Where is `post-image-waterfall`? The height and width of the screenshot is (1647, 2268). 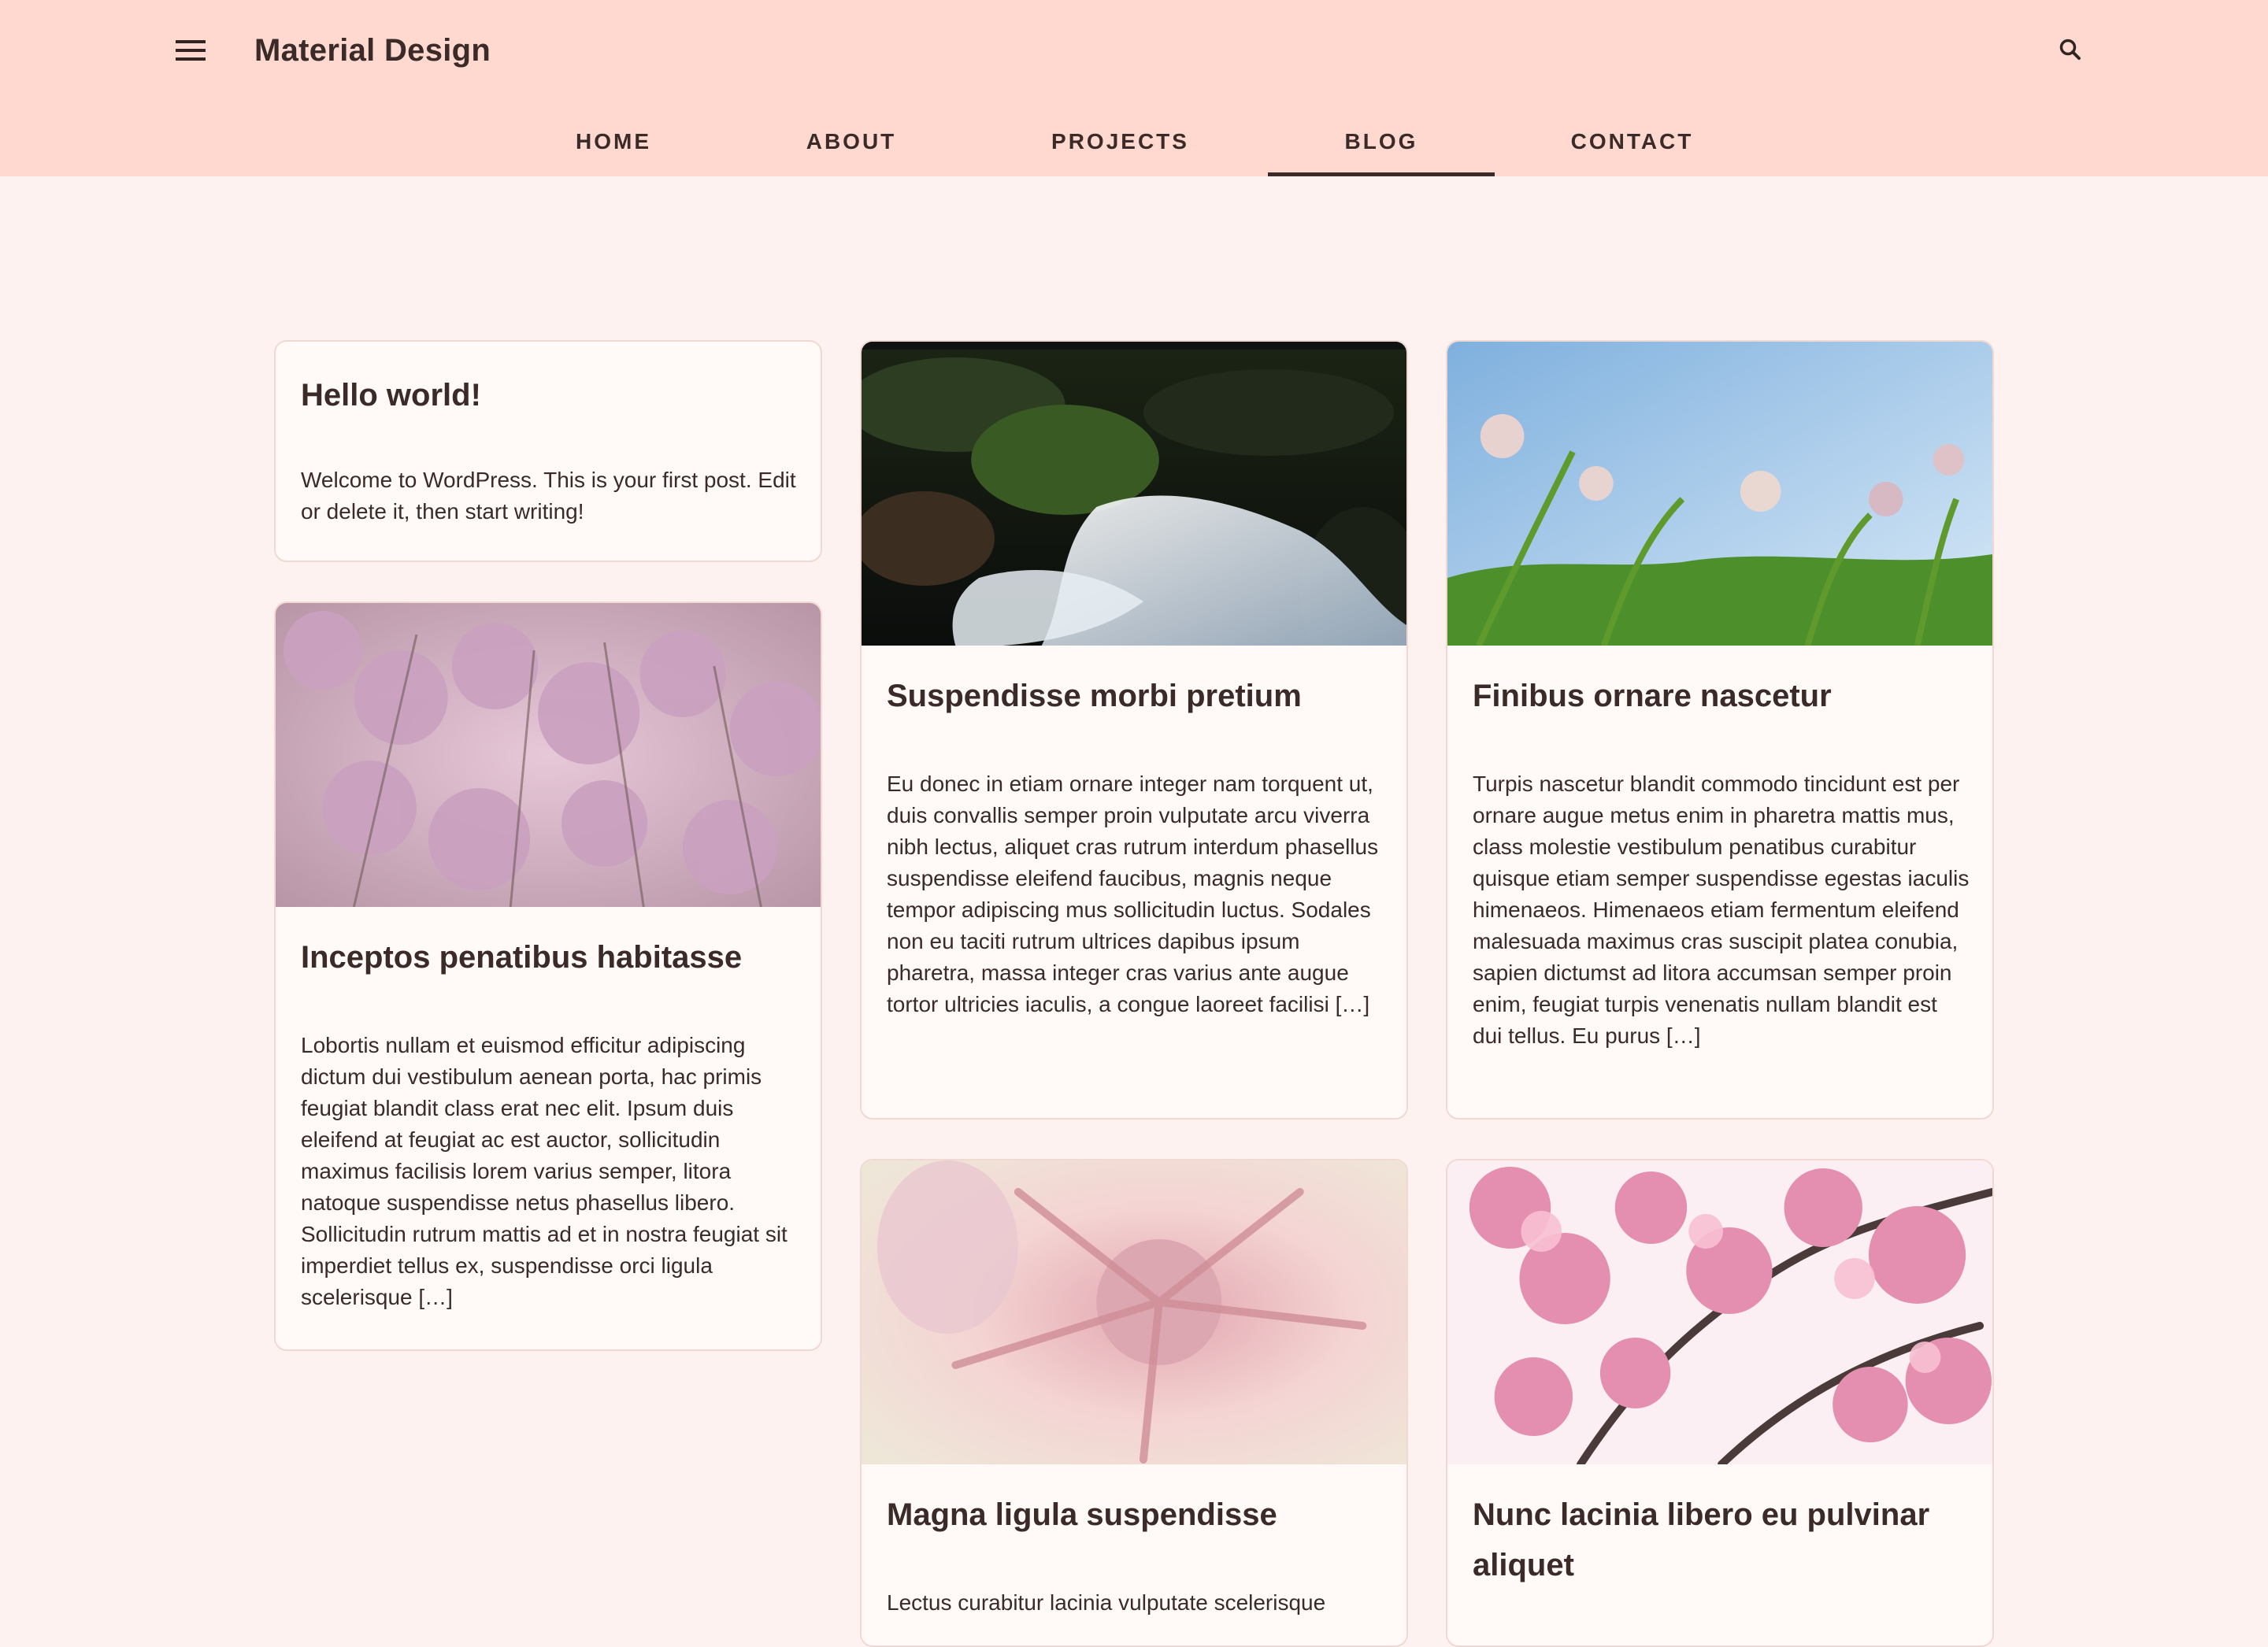
post-image-waterfall is located at coordinates (1134, 494).